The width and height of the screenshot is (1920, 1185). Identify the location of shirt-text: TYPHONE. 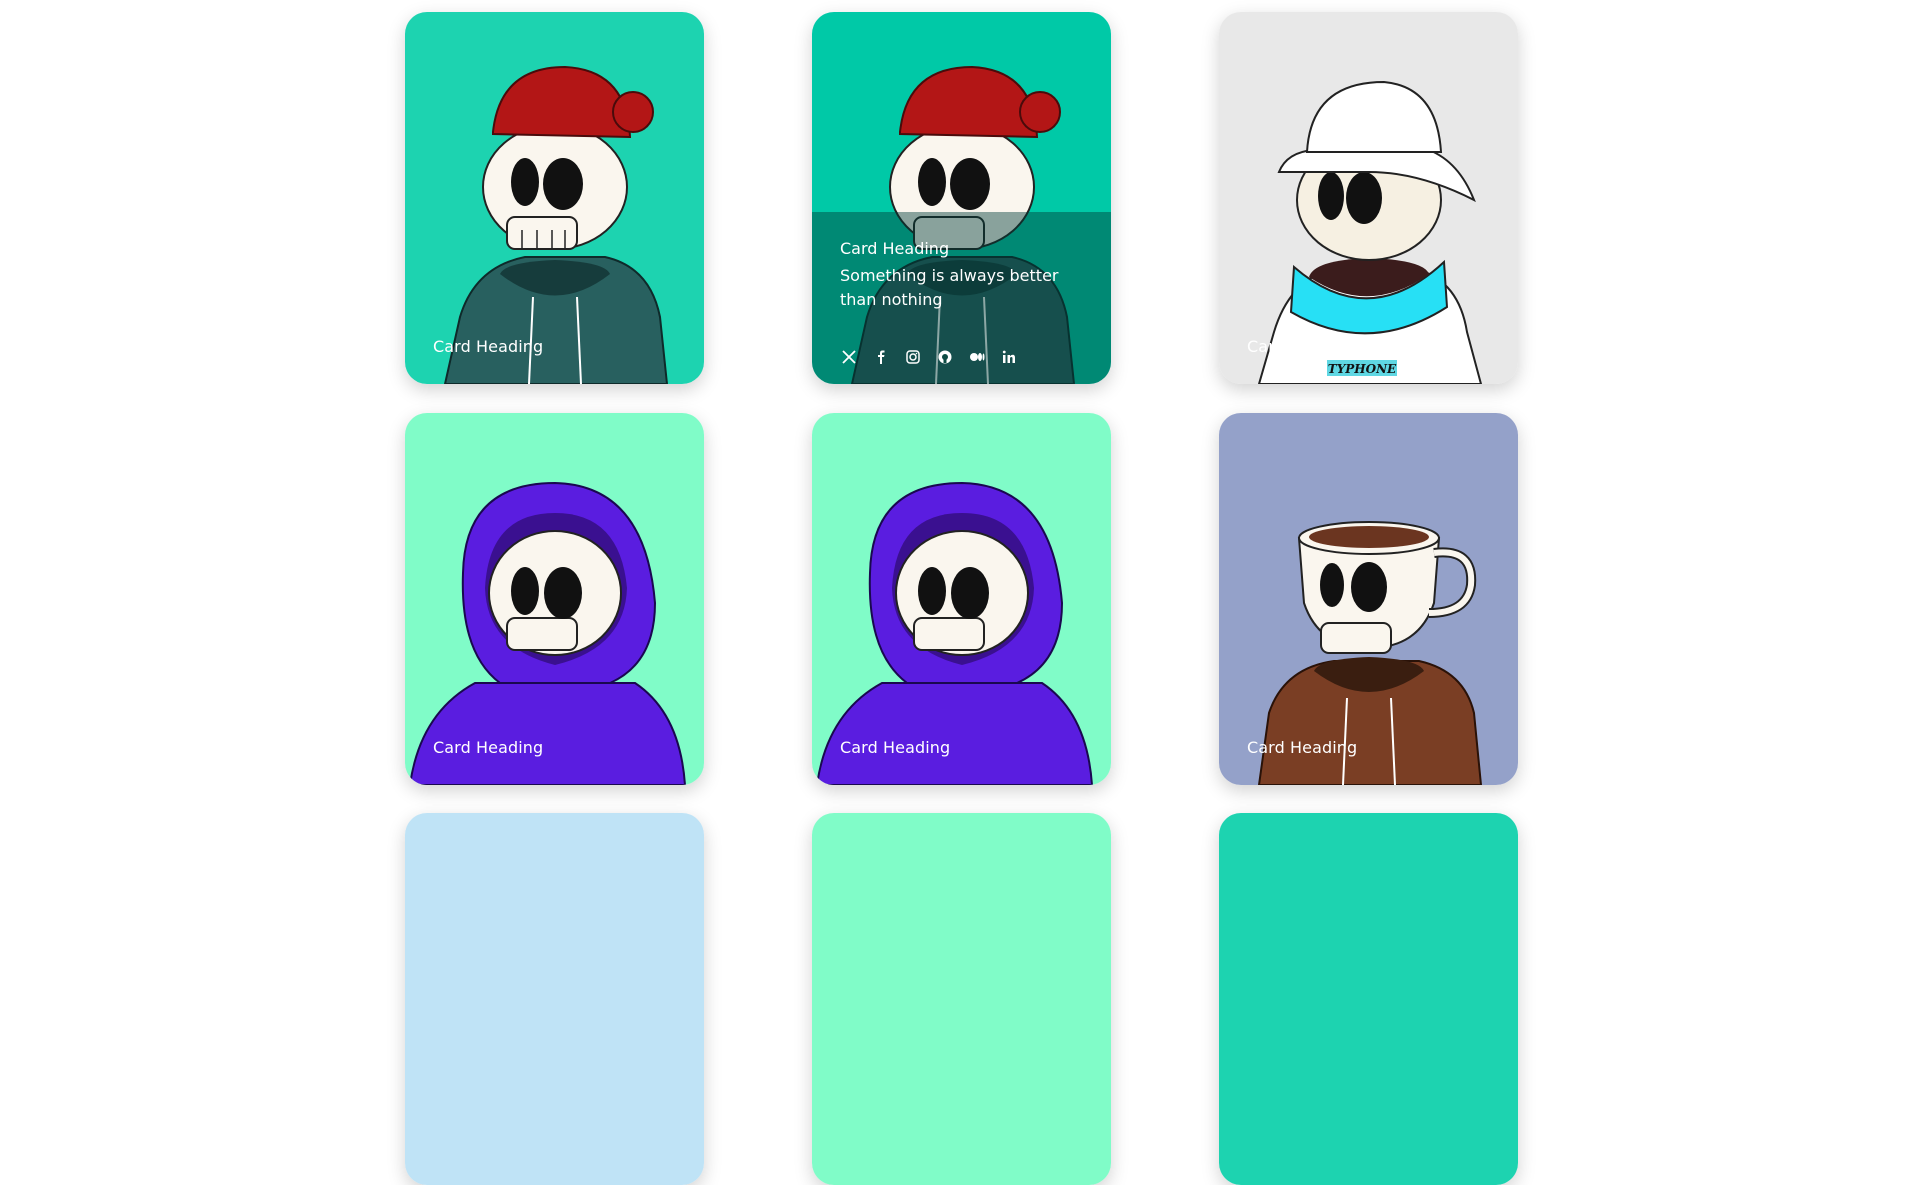
(1362, 369).